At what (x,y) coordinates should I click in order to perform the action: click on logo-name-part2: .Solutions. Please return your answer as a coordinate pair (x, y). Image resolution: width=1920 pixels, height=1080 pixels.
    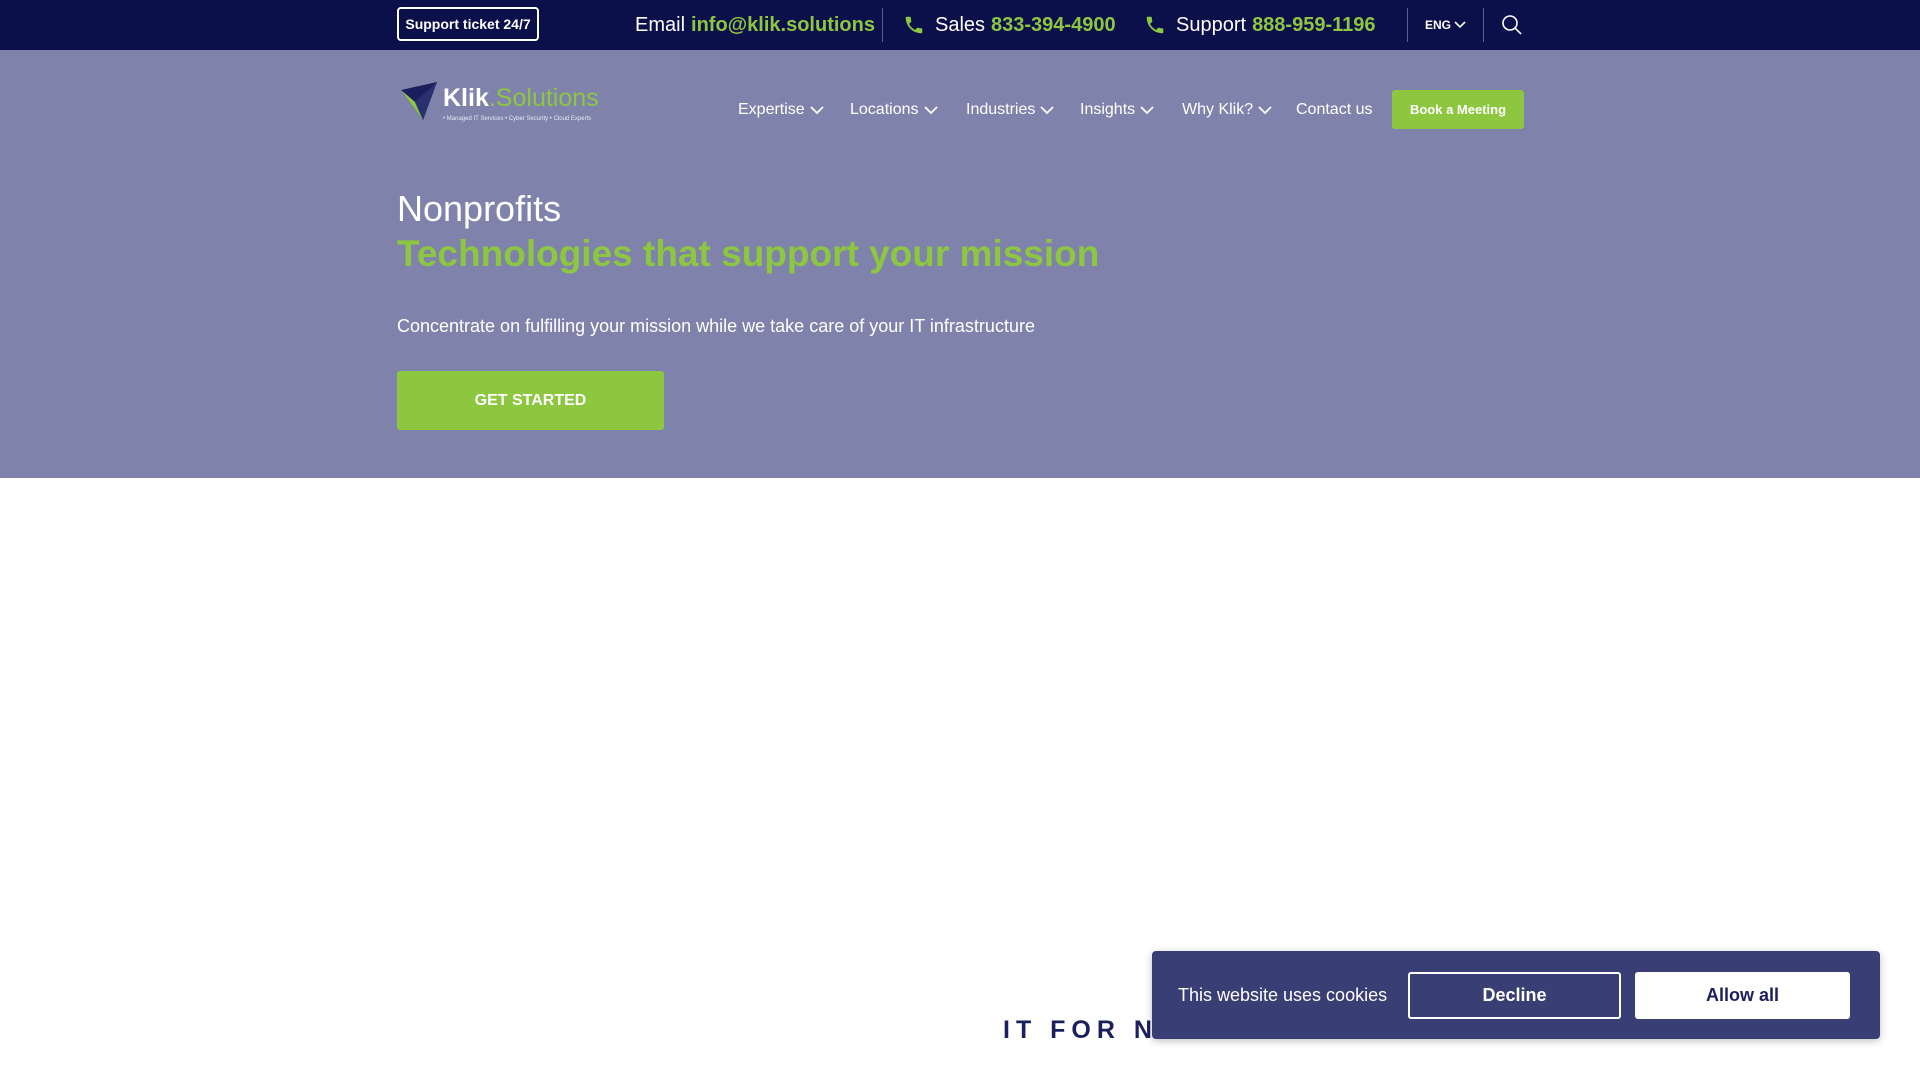
    Looking at the image, I should click on (543, 98).